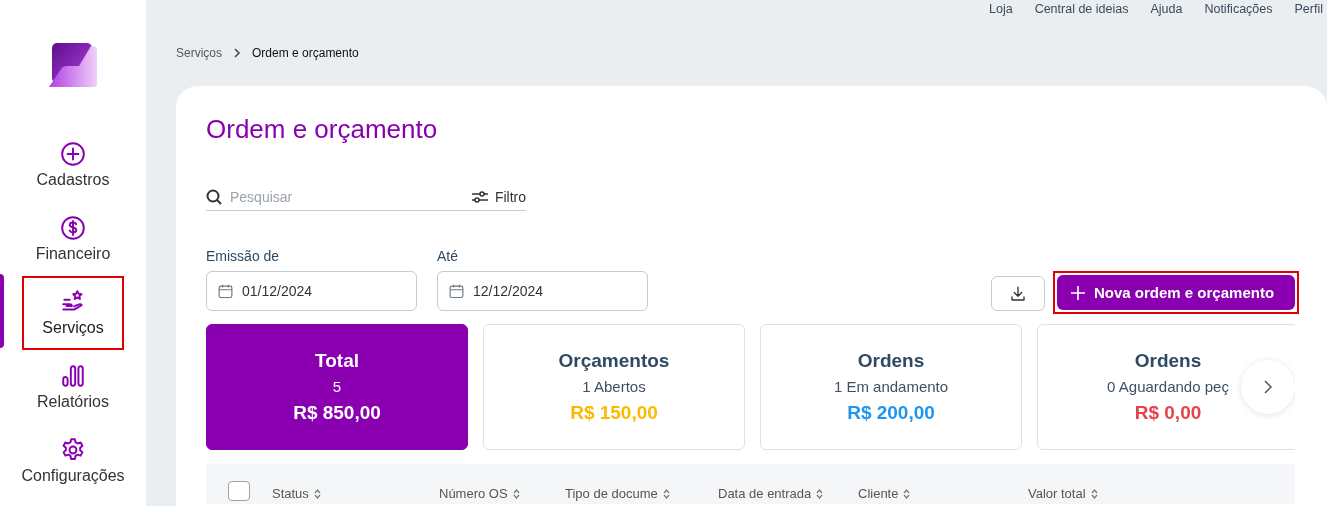  I want to click on card-amount: R$ 850,00, so click(337, 413).